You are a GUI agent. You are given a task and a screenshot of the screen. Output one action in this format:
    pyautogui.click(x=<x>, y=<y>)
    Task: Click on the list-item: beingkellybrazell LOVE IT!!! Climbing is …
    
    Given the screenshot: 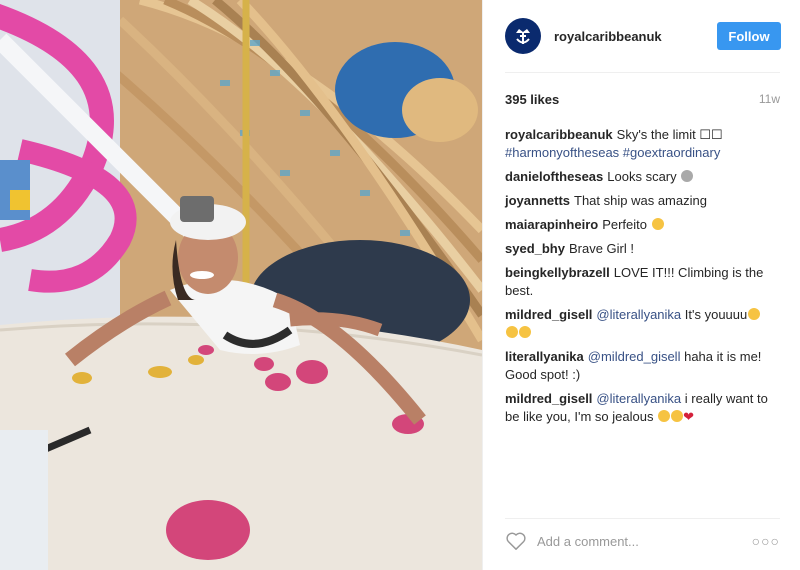 What is the action you would take?
    pyautogui.click(x=643, y=282)
    